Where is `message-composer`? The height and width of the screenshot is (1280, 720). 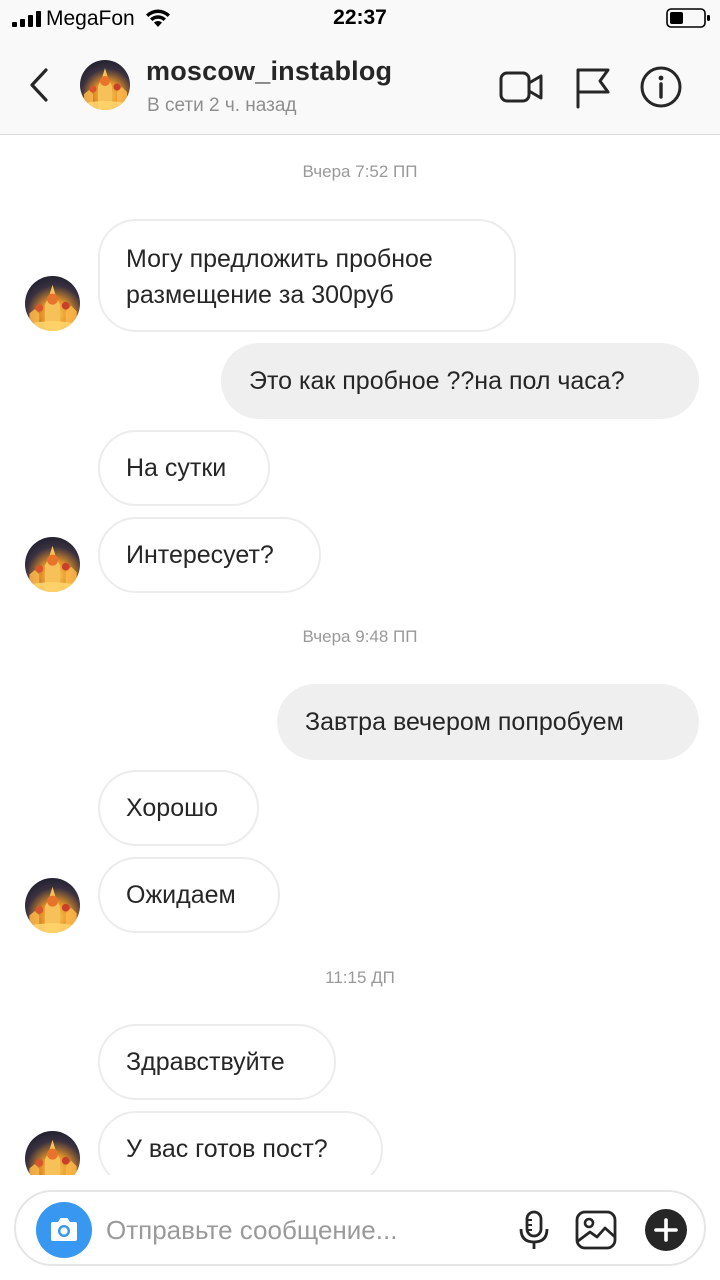 message-composer is located at coordinates (360, 1228).